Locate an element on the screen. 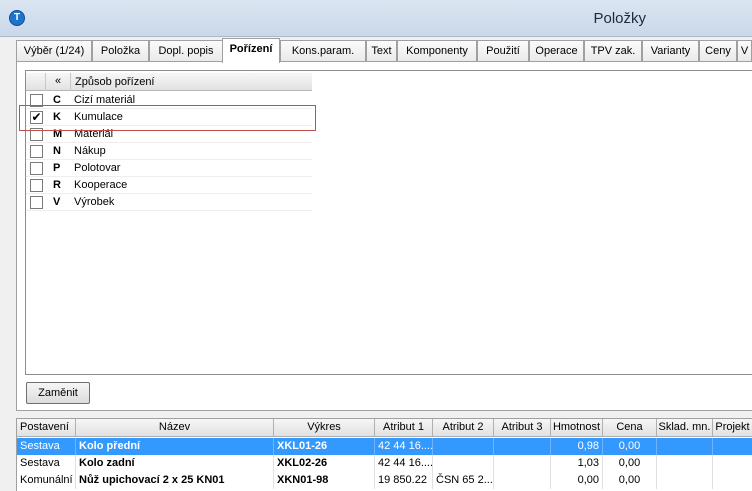 The height and width of the screenshot is (491, 752). method-name: Výrobek is located at coordinates (94, 202).